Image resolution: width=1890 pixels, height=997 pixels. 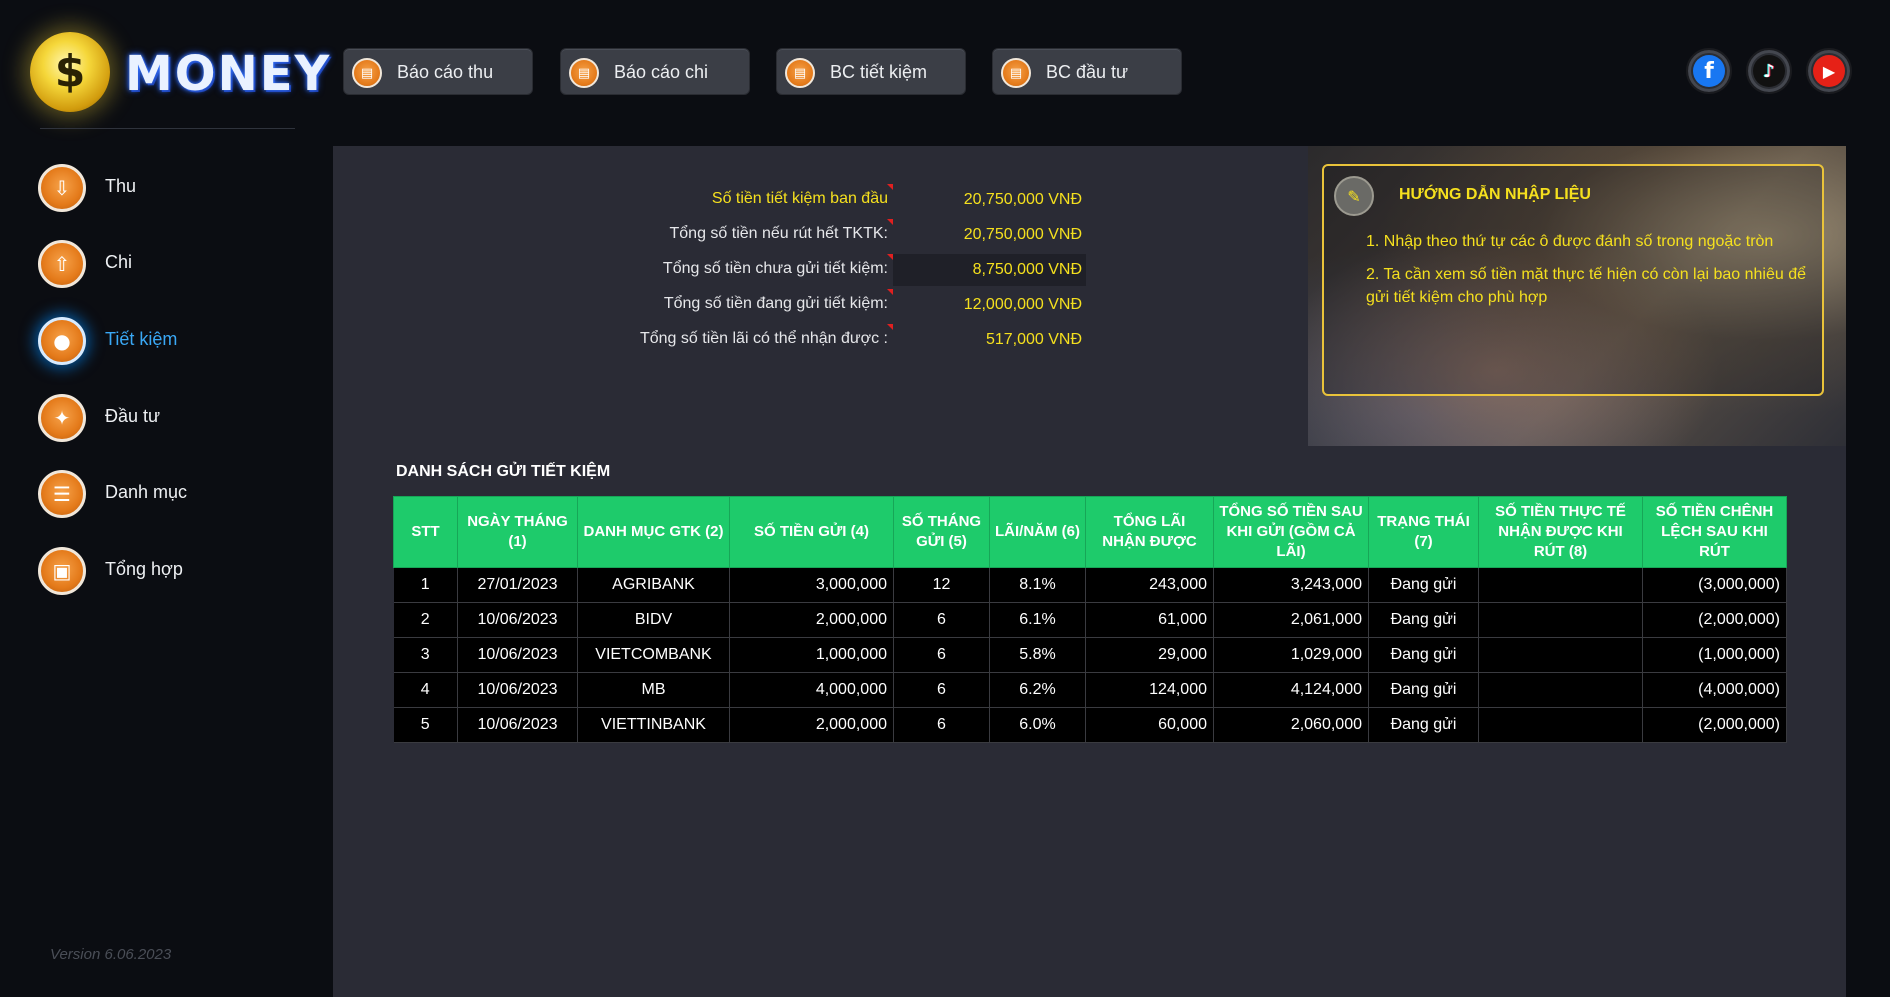 What do you see at coordinates (811, 585) in the screenshot?
I see `cell-amount: 3,000,000` at bounding box center [811, 585].